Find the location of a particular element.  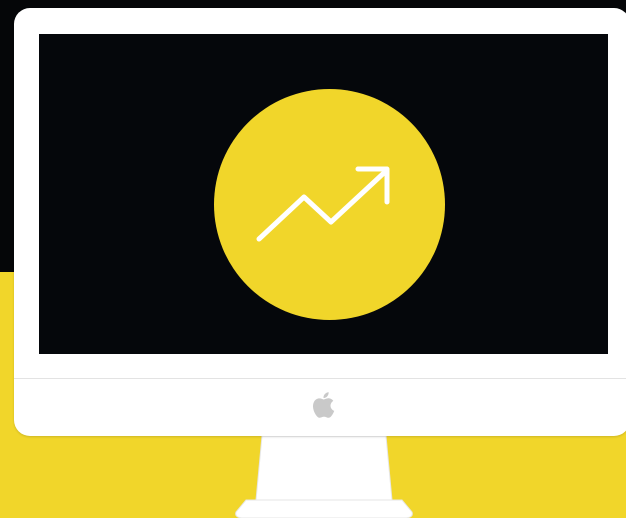

monitor-chin-divider is located at coordinates (320, 378).